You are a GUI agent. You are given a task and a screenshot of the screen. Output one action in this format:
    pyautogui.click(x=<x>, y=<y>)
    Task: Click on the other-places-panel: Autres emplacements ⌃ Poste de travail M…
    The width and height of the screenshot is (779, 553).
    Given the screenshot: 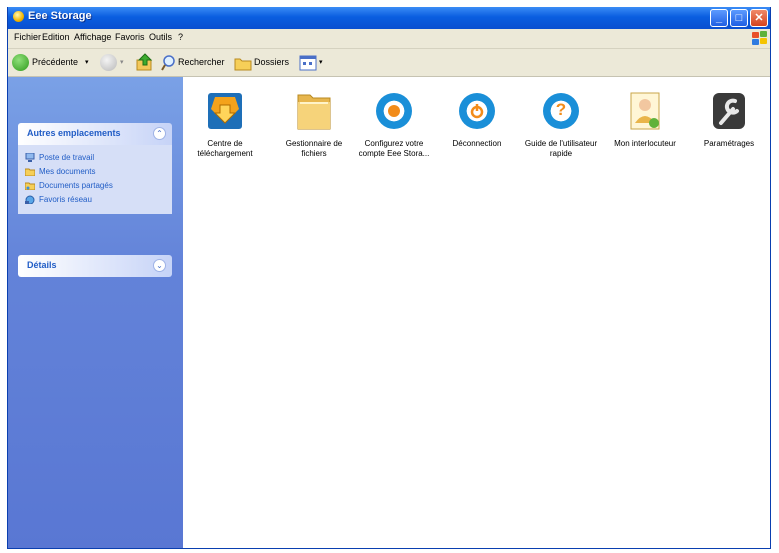 What is the action you would take?
    pyautogui.click(x=95, y=168)
    